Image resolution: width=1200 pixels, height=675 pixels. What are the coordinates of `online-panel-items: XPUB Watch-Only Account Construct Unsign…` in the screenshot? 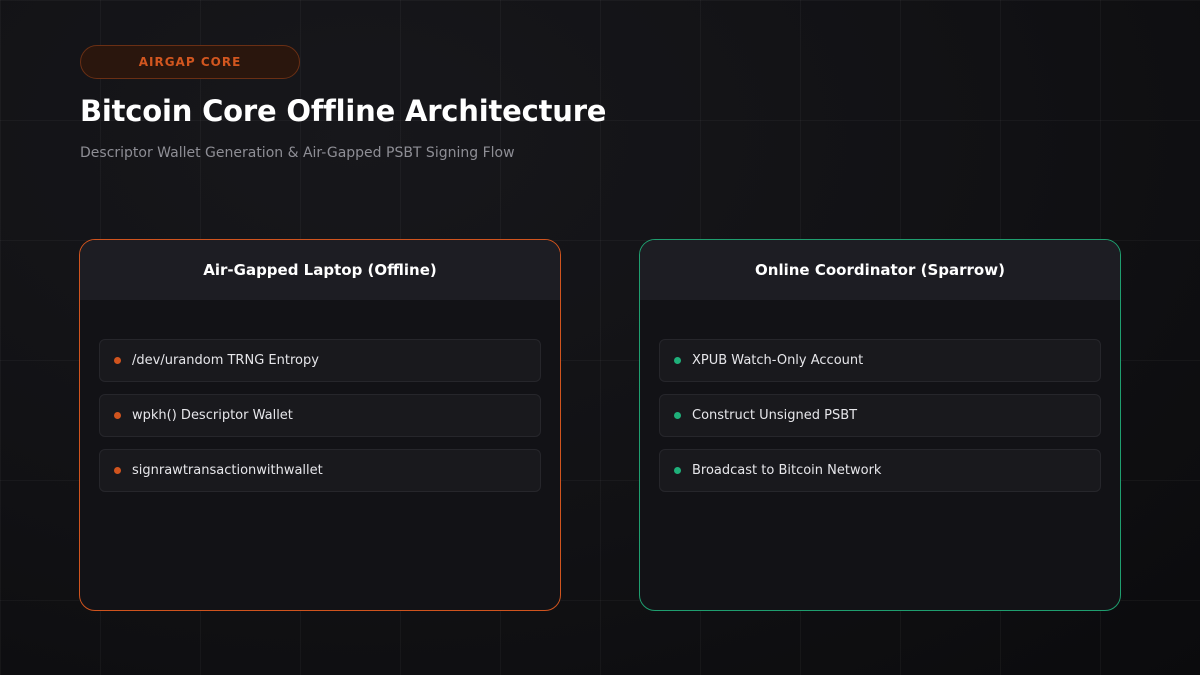 It's located at (880, 396).